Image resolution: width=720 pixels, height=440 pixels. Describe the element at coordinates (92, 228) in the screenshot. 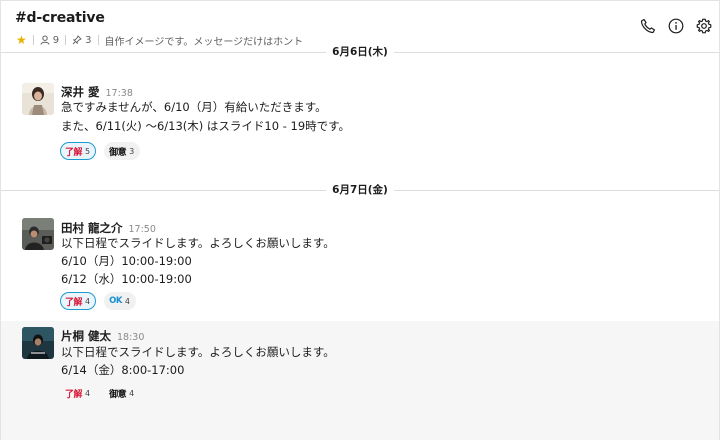

I see `sender-name: 田村 龍之介` at that location.